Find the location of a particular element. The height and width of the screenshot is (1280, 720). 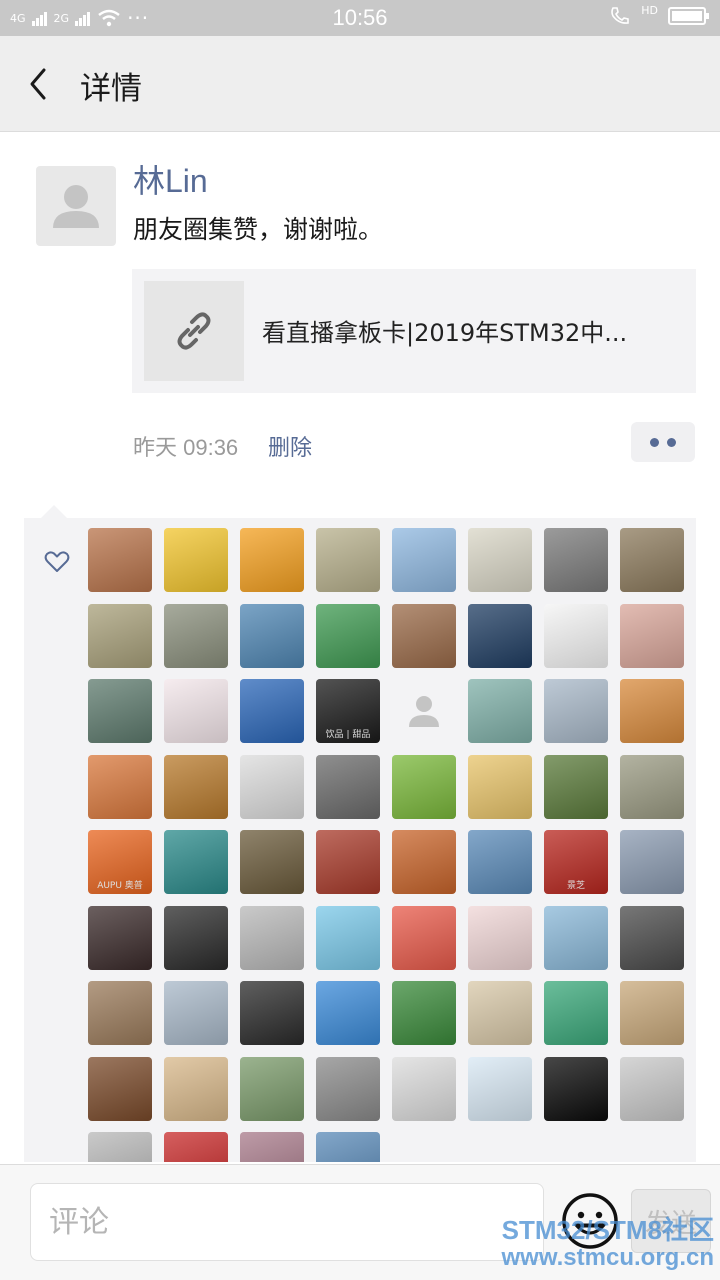

lake-scene-icon is located at coordinates (120, 711).